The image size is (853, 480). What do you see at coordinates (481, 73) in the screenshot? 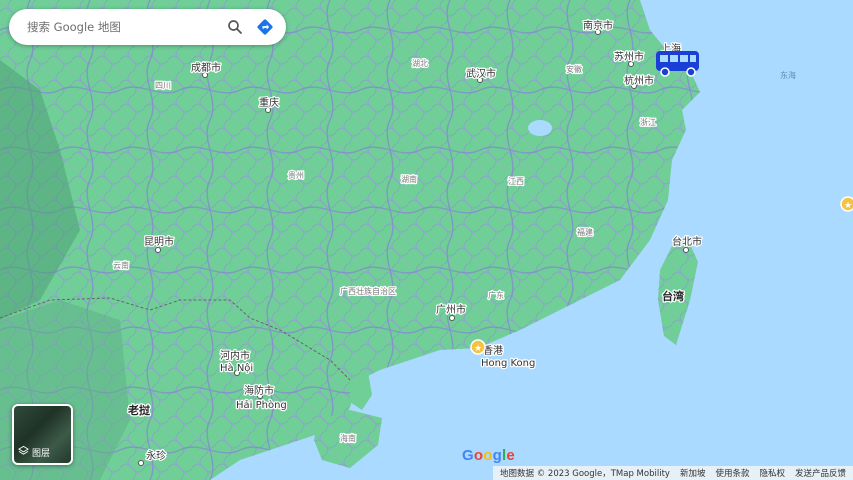
I see `label-wuhan: 武汉市` at bounding box center [481, 73].